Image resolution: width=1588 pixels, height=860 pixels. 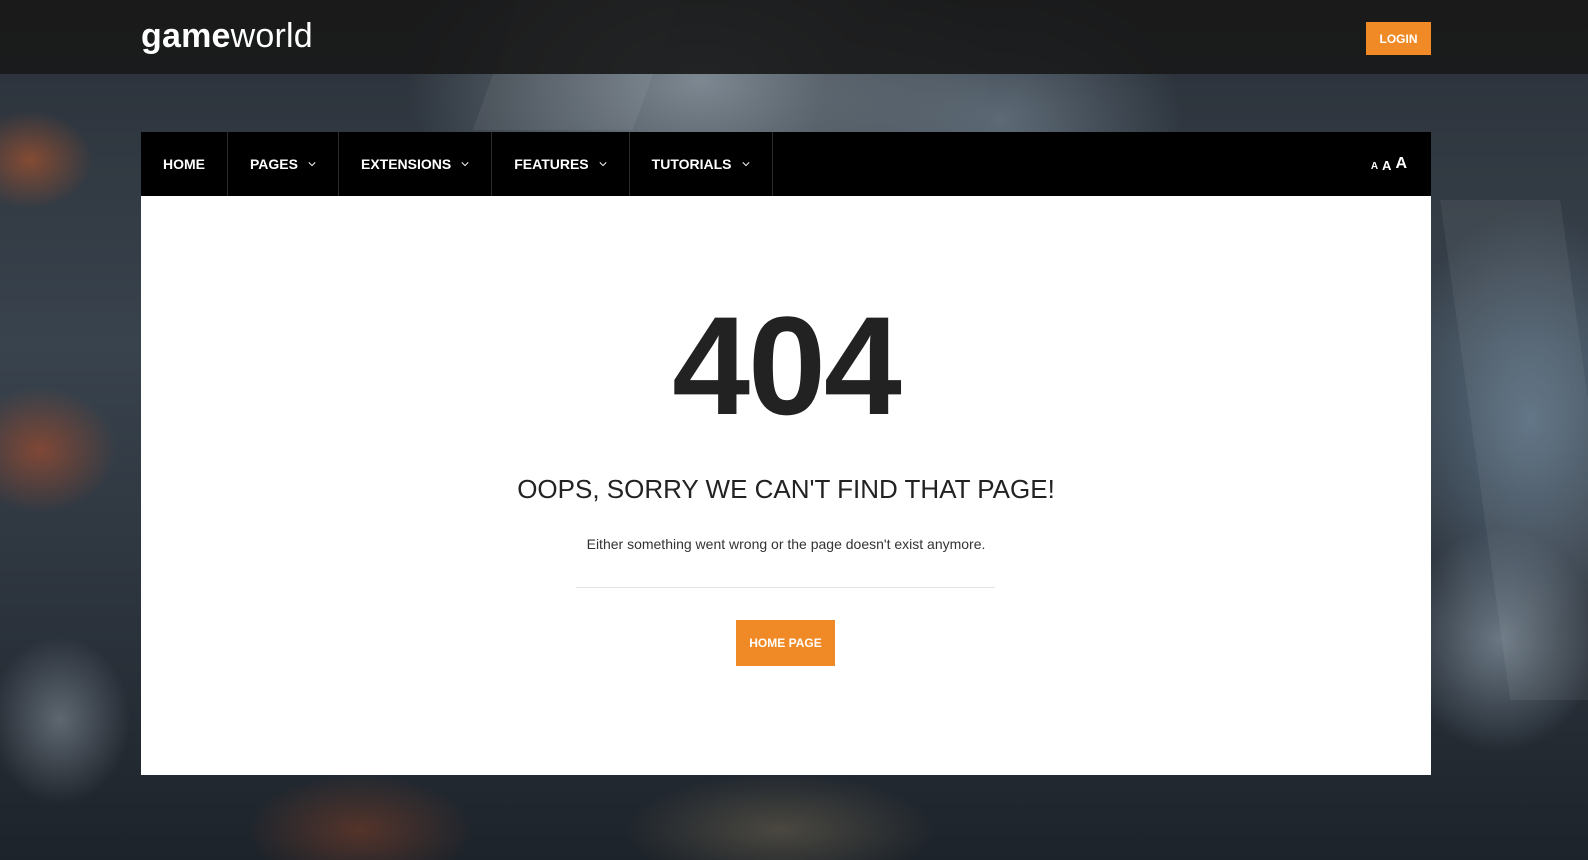 What do you see at coordinates (1386, 164) in the screenshot?
I see `font-size-reset-button: A` at bounding box center [1386, 164].